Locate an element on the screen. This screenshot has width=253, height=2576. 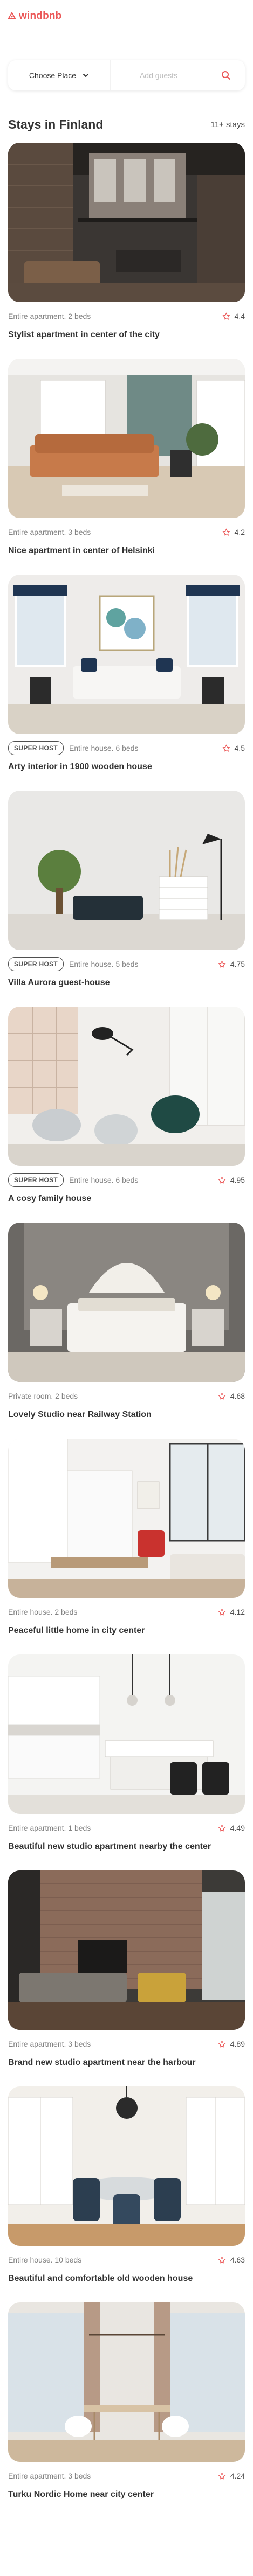
rating-value: 4.12 is located at coordinates (237, 1612).